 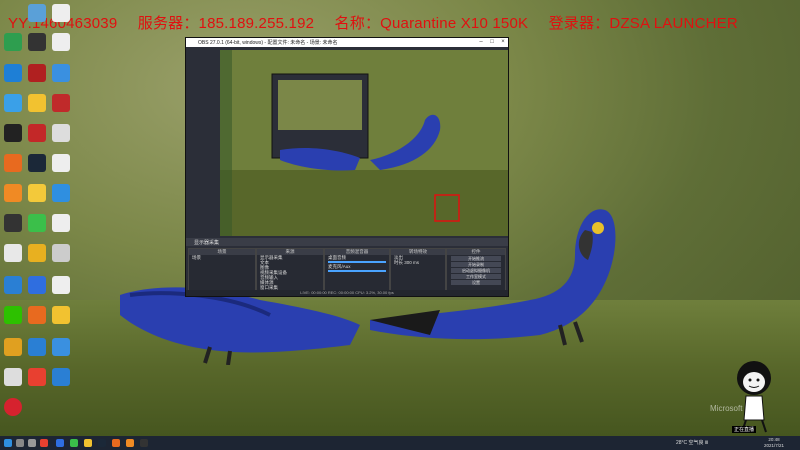 What do you see at coordinates (13, 253) in the screenshot?
I see `desktop-icon-qq` at bounding box center [13, 253].